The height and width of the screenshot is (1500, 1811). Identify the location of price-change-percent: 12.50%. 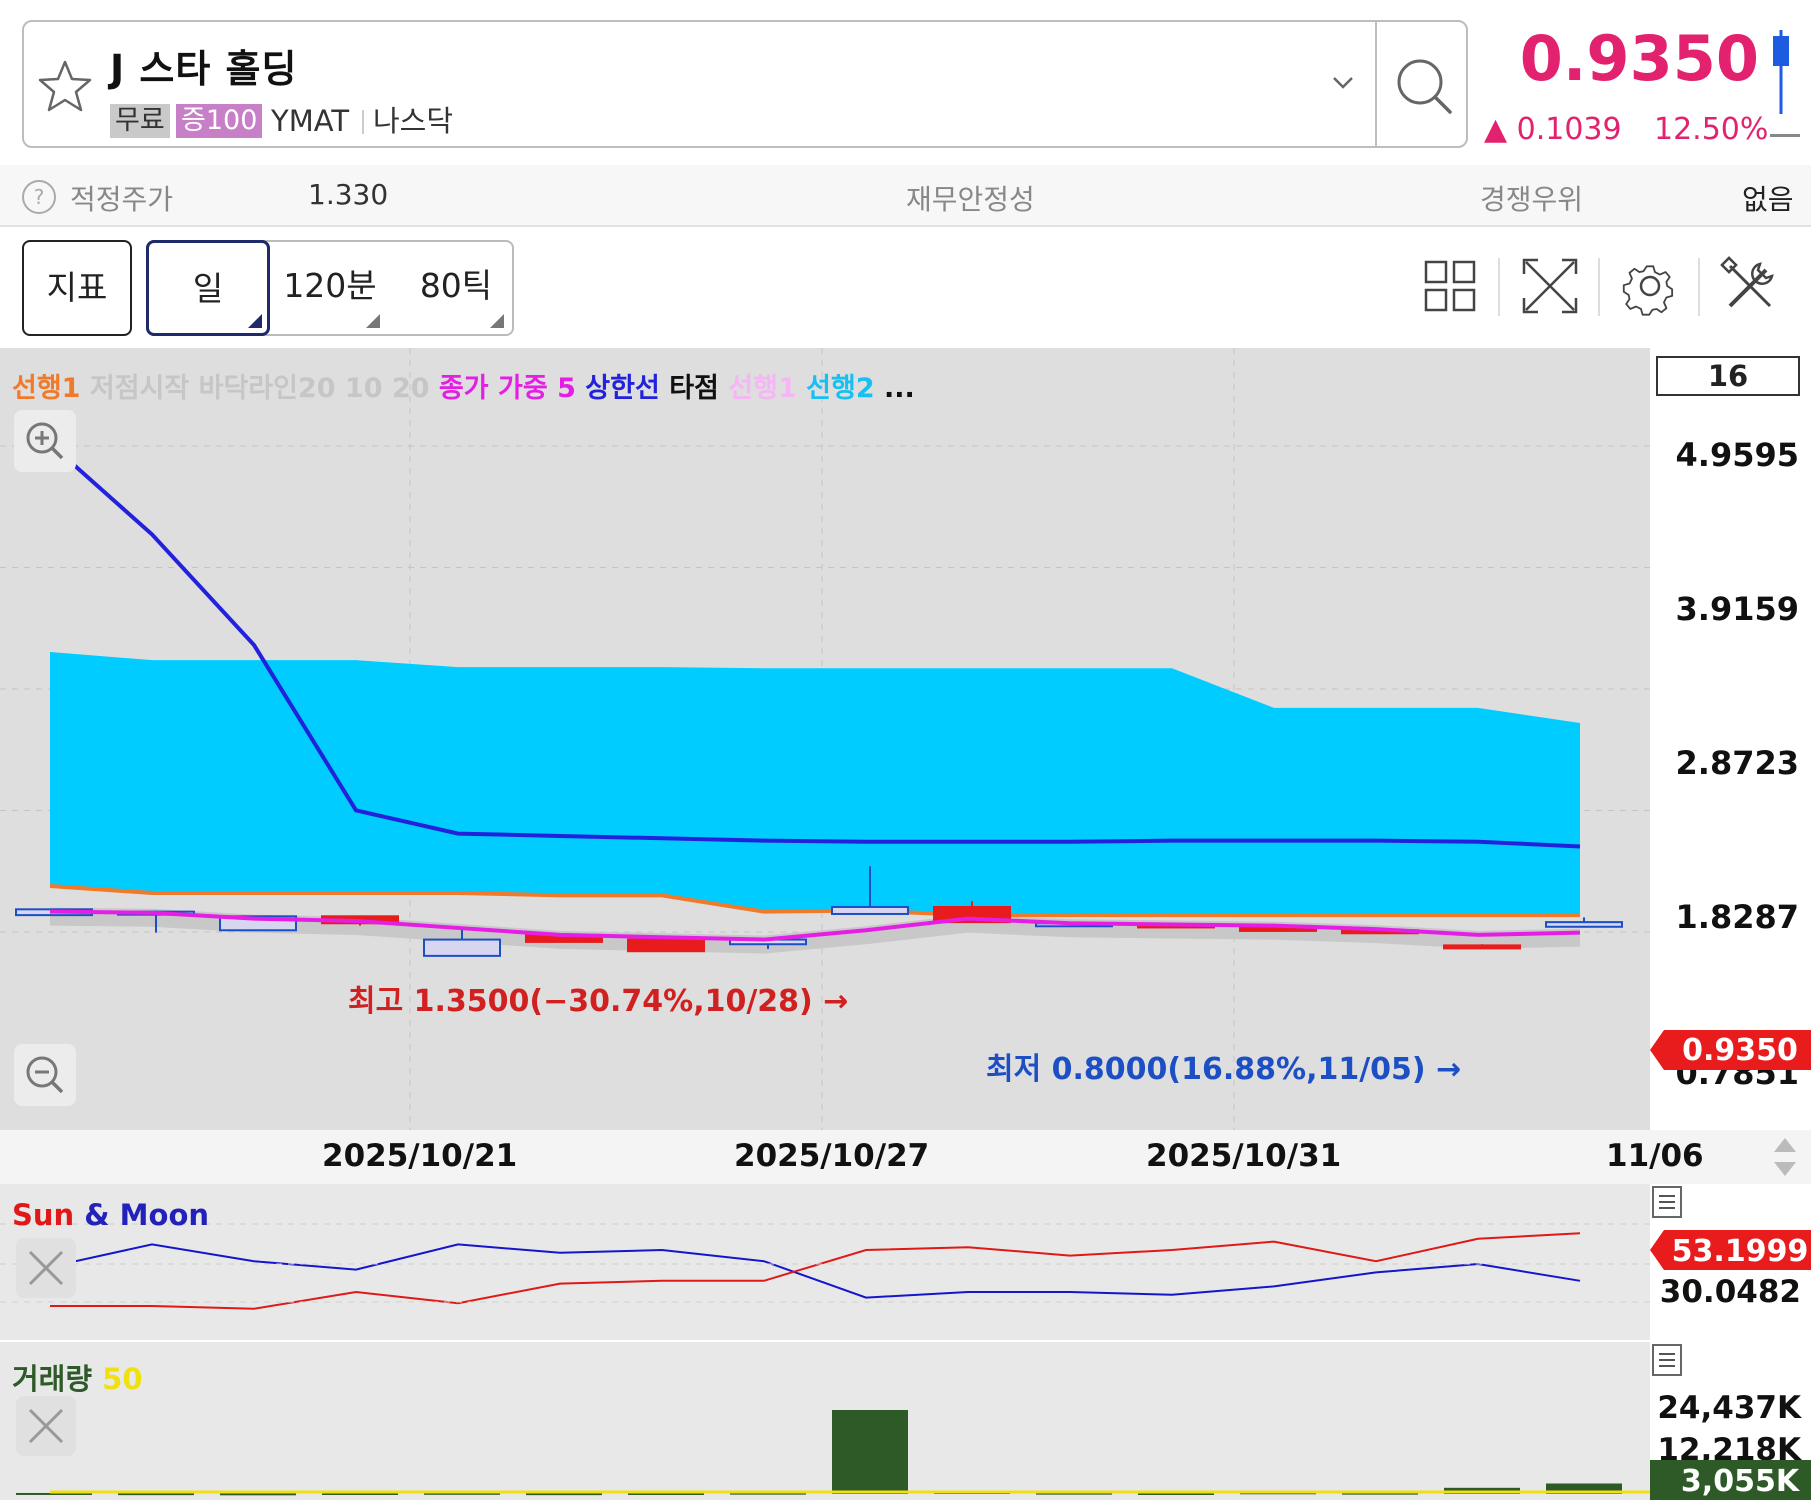
(1711, 129).